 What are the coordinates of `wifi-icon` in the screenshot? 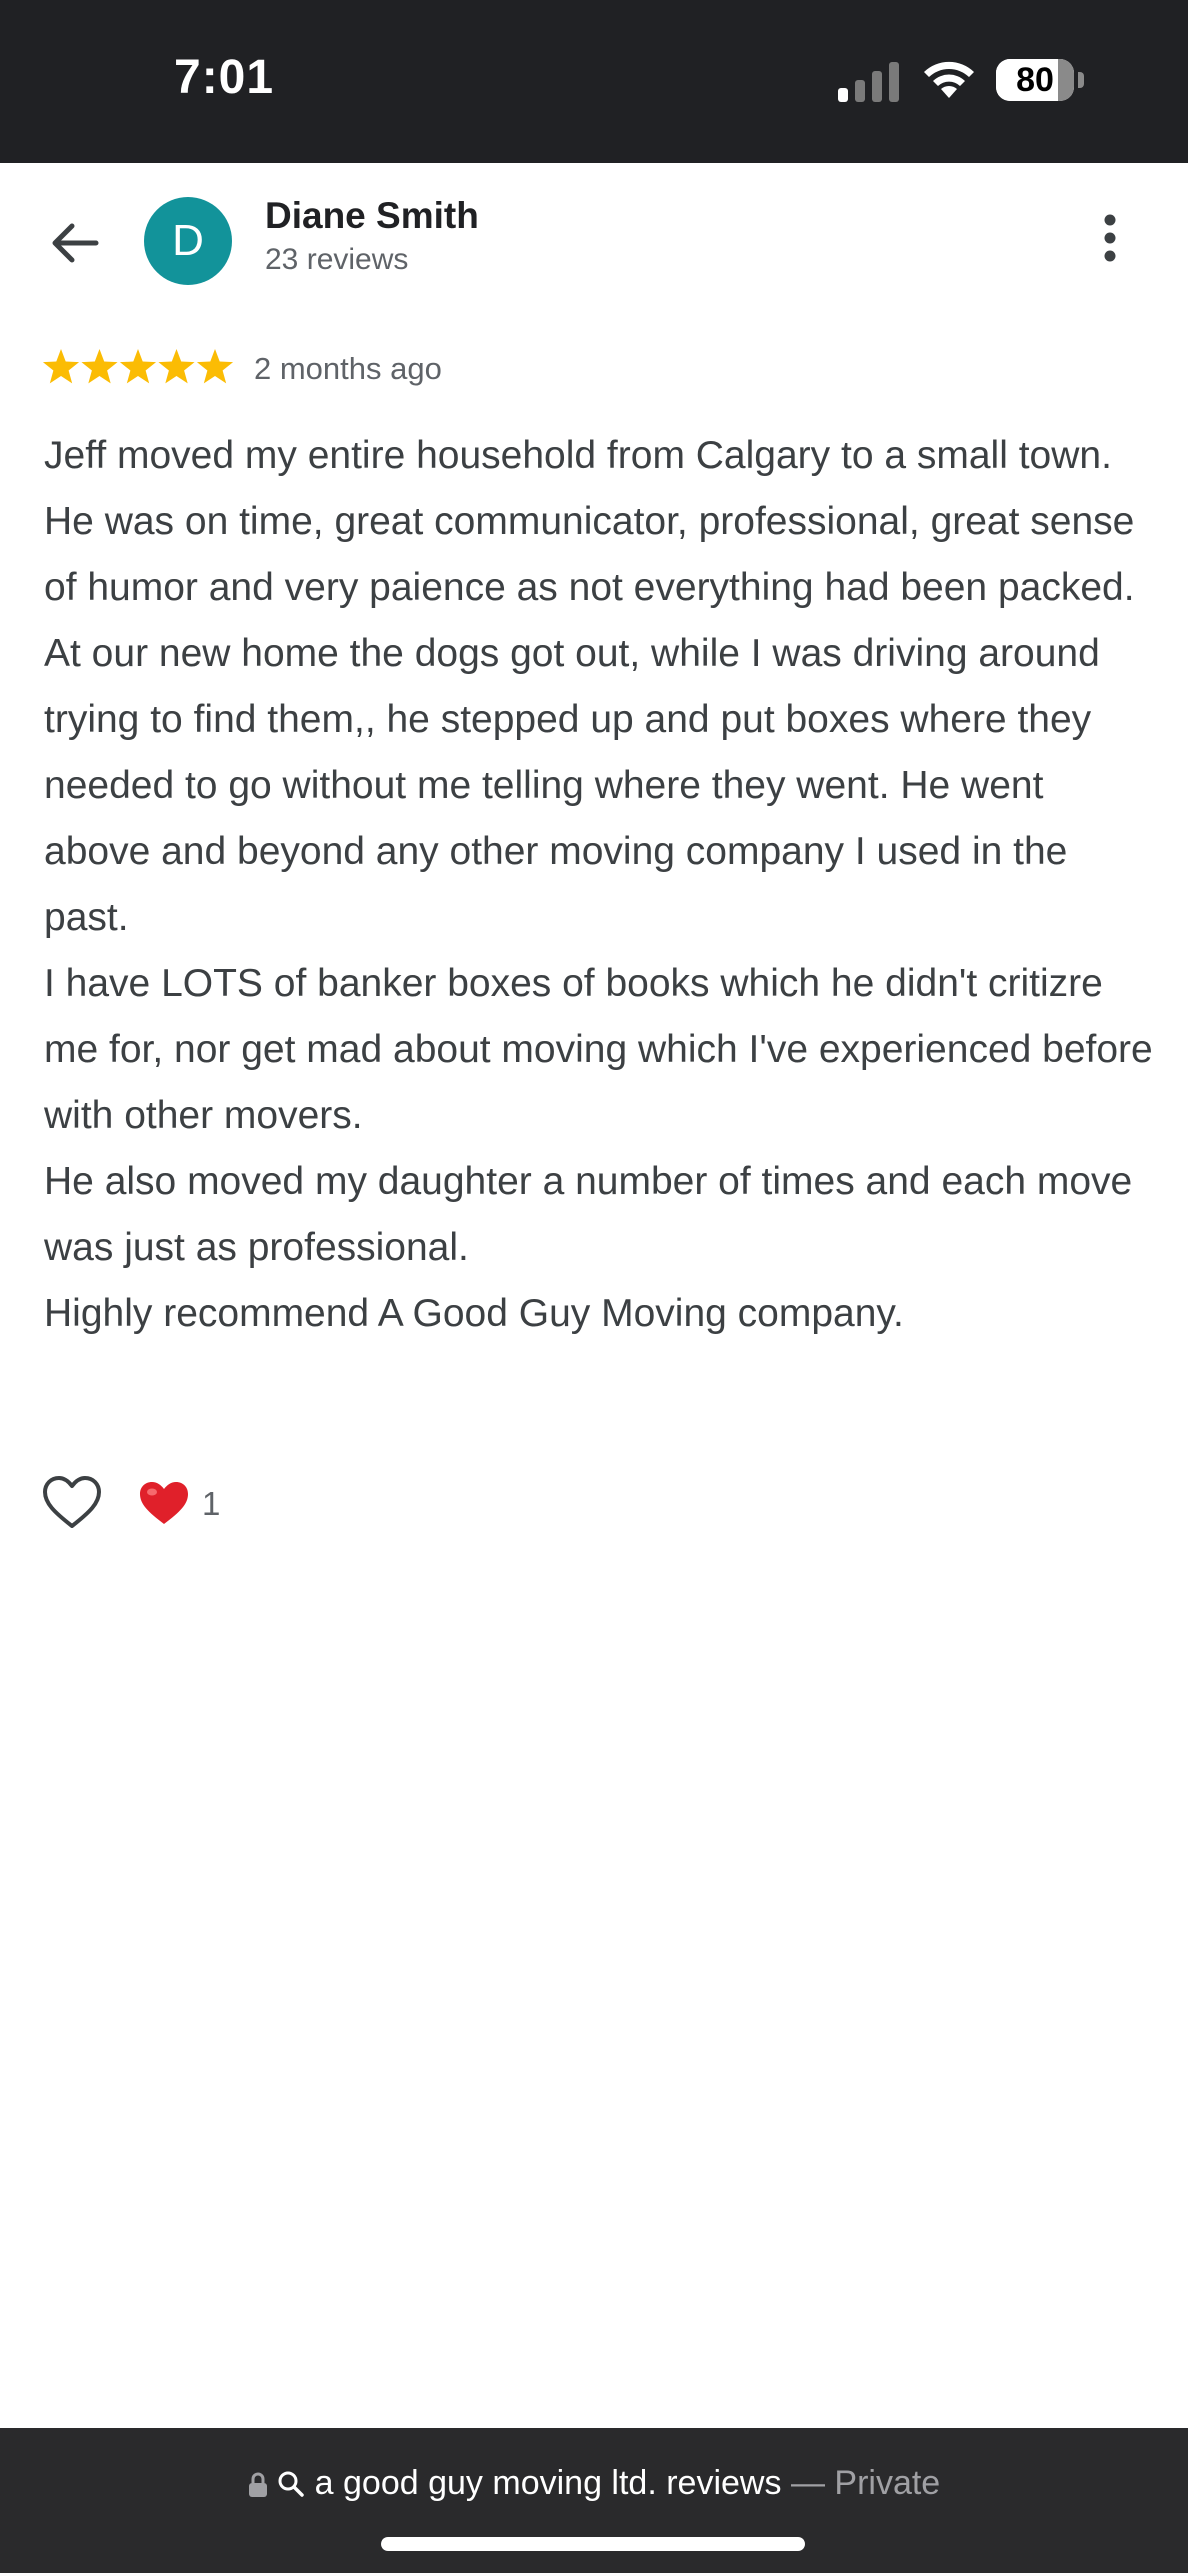 It's located at (949, 79).